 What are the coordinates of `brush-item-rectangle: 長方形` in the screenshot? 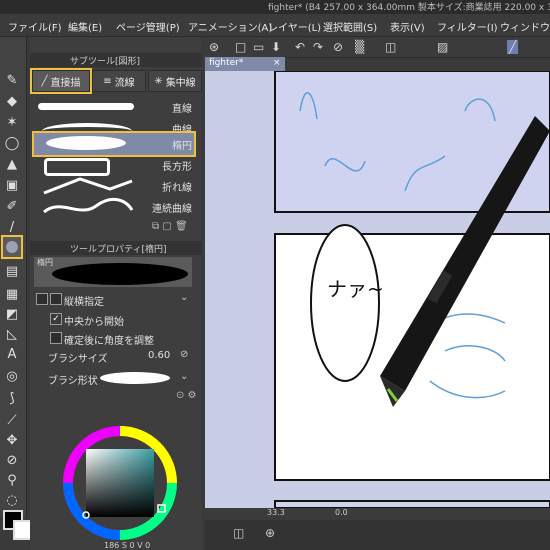 It's located at (114, 165).